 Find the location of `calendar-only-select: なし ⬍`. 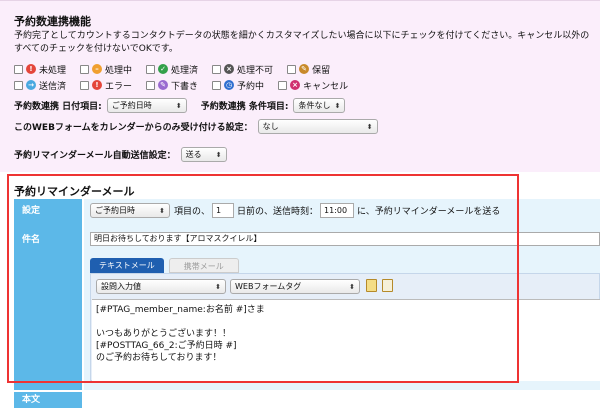

calendar-only-select: なし ⬍ is located at coordinates (317, 126).